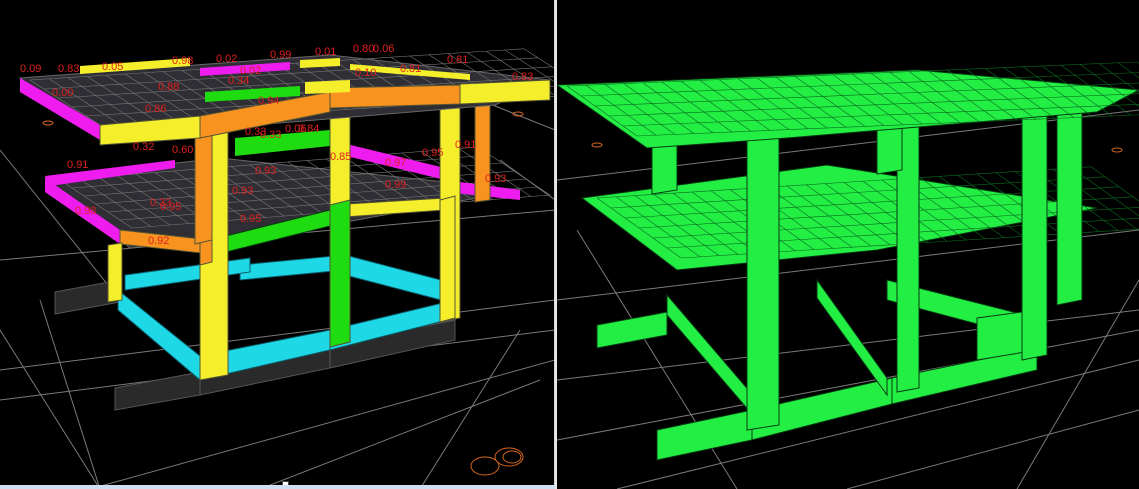 The image size is (1139, 489). What do you see at coordinates (112, 67) in the screenshot?
I see `stress-ratio-label: 0.05` at bounding box center [112, 67].